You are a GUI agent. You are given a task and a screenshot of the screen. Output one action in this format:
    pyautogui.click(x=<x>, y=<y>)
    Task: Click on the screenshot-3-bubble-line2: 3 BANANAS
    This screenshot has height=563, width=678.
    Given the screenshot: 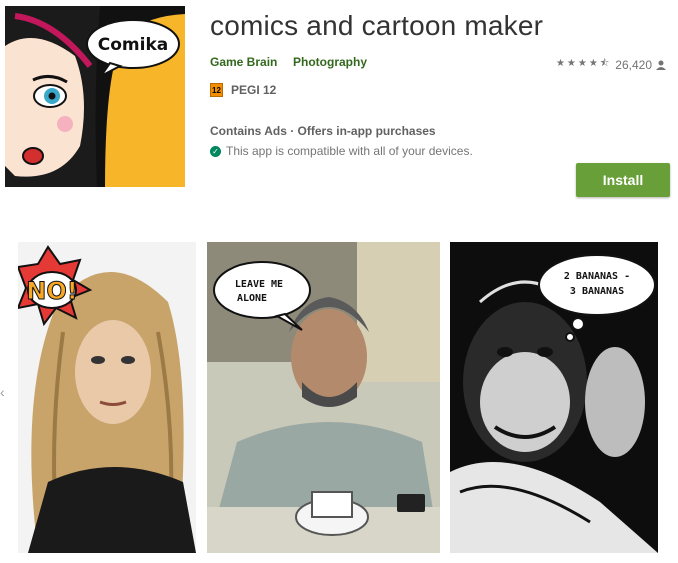 What is the action you would take?
    pyautogui.click(x=597, y=291)
    